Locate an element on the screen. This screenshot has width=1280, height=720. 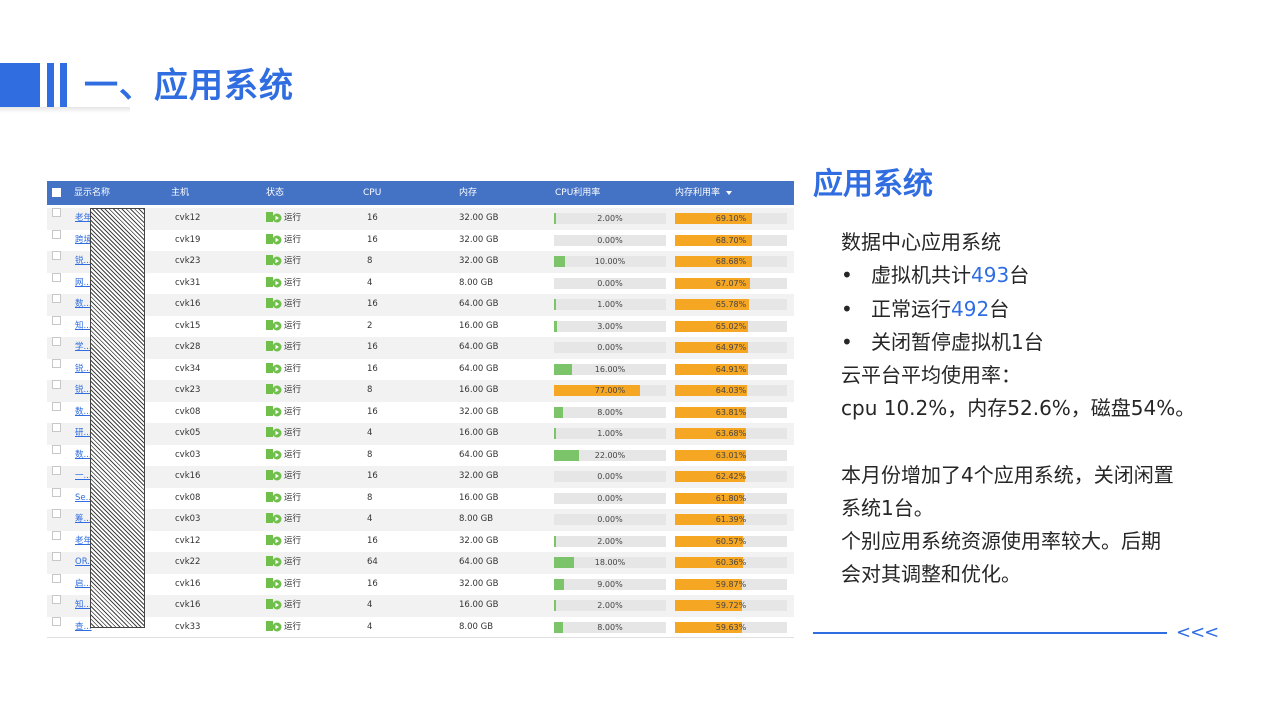
table-row: 启... cvk16 运行 16 32.00 GB 9.00% 59.87% is located at coordinates (420, 584).